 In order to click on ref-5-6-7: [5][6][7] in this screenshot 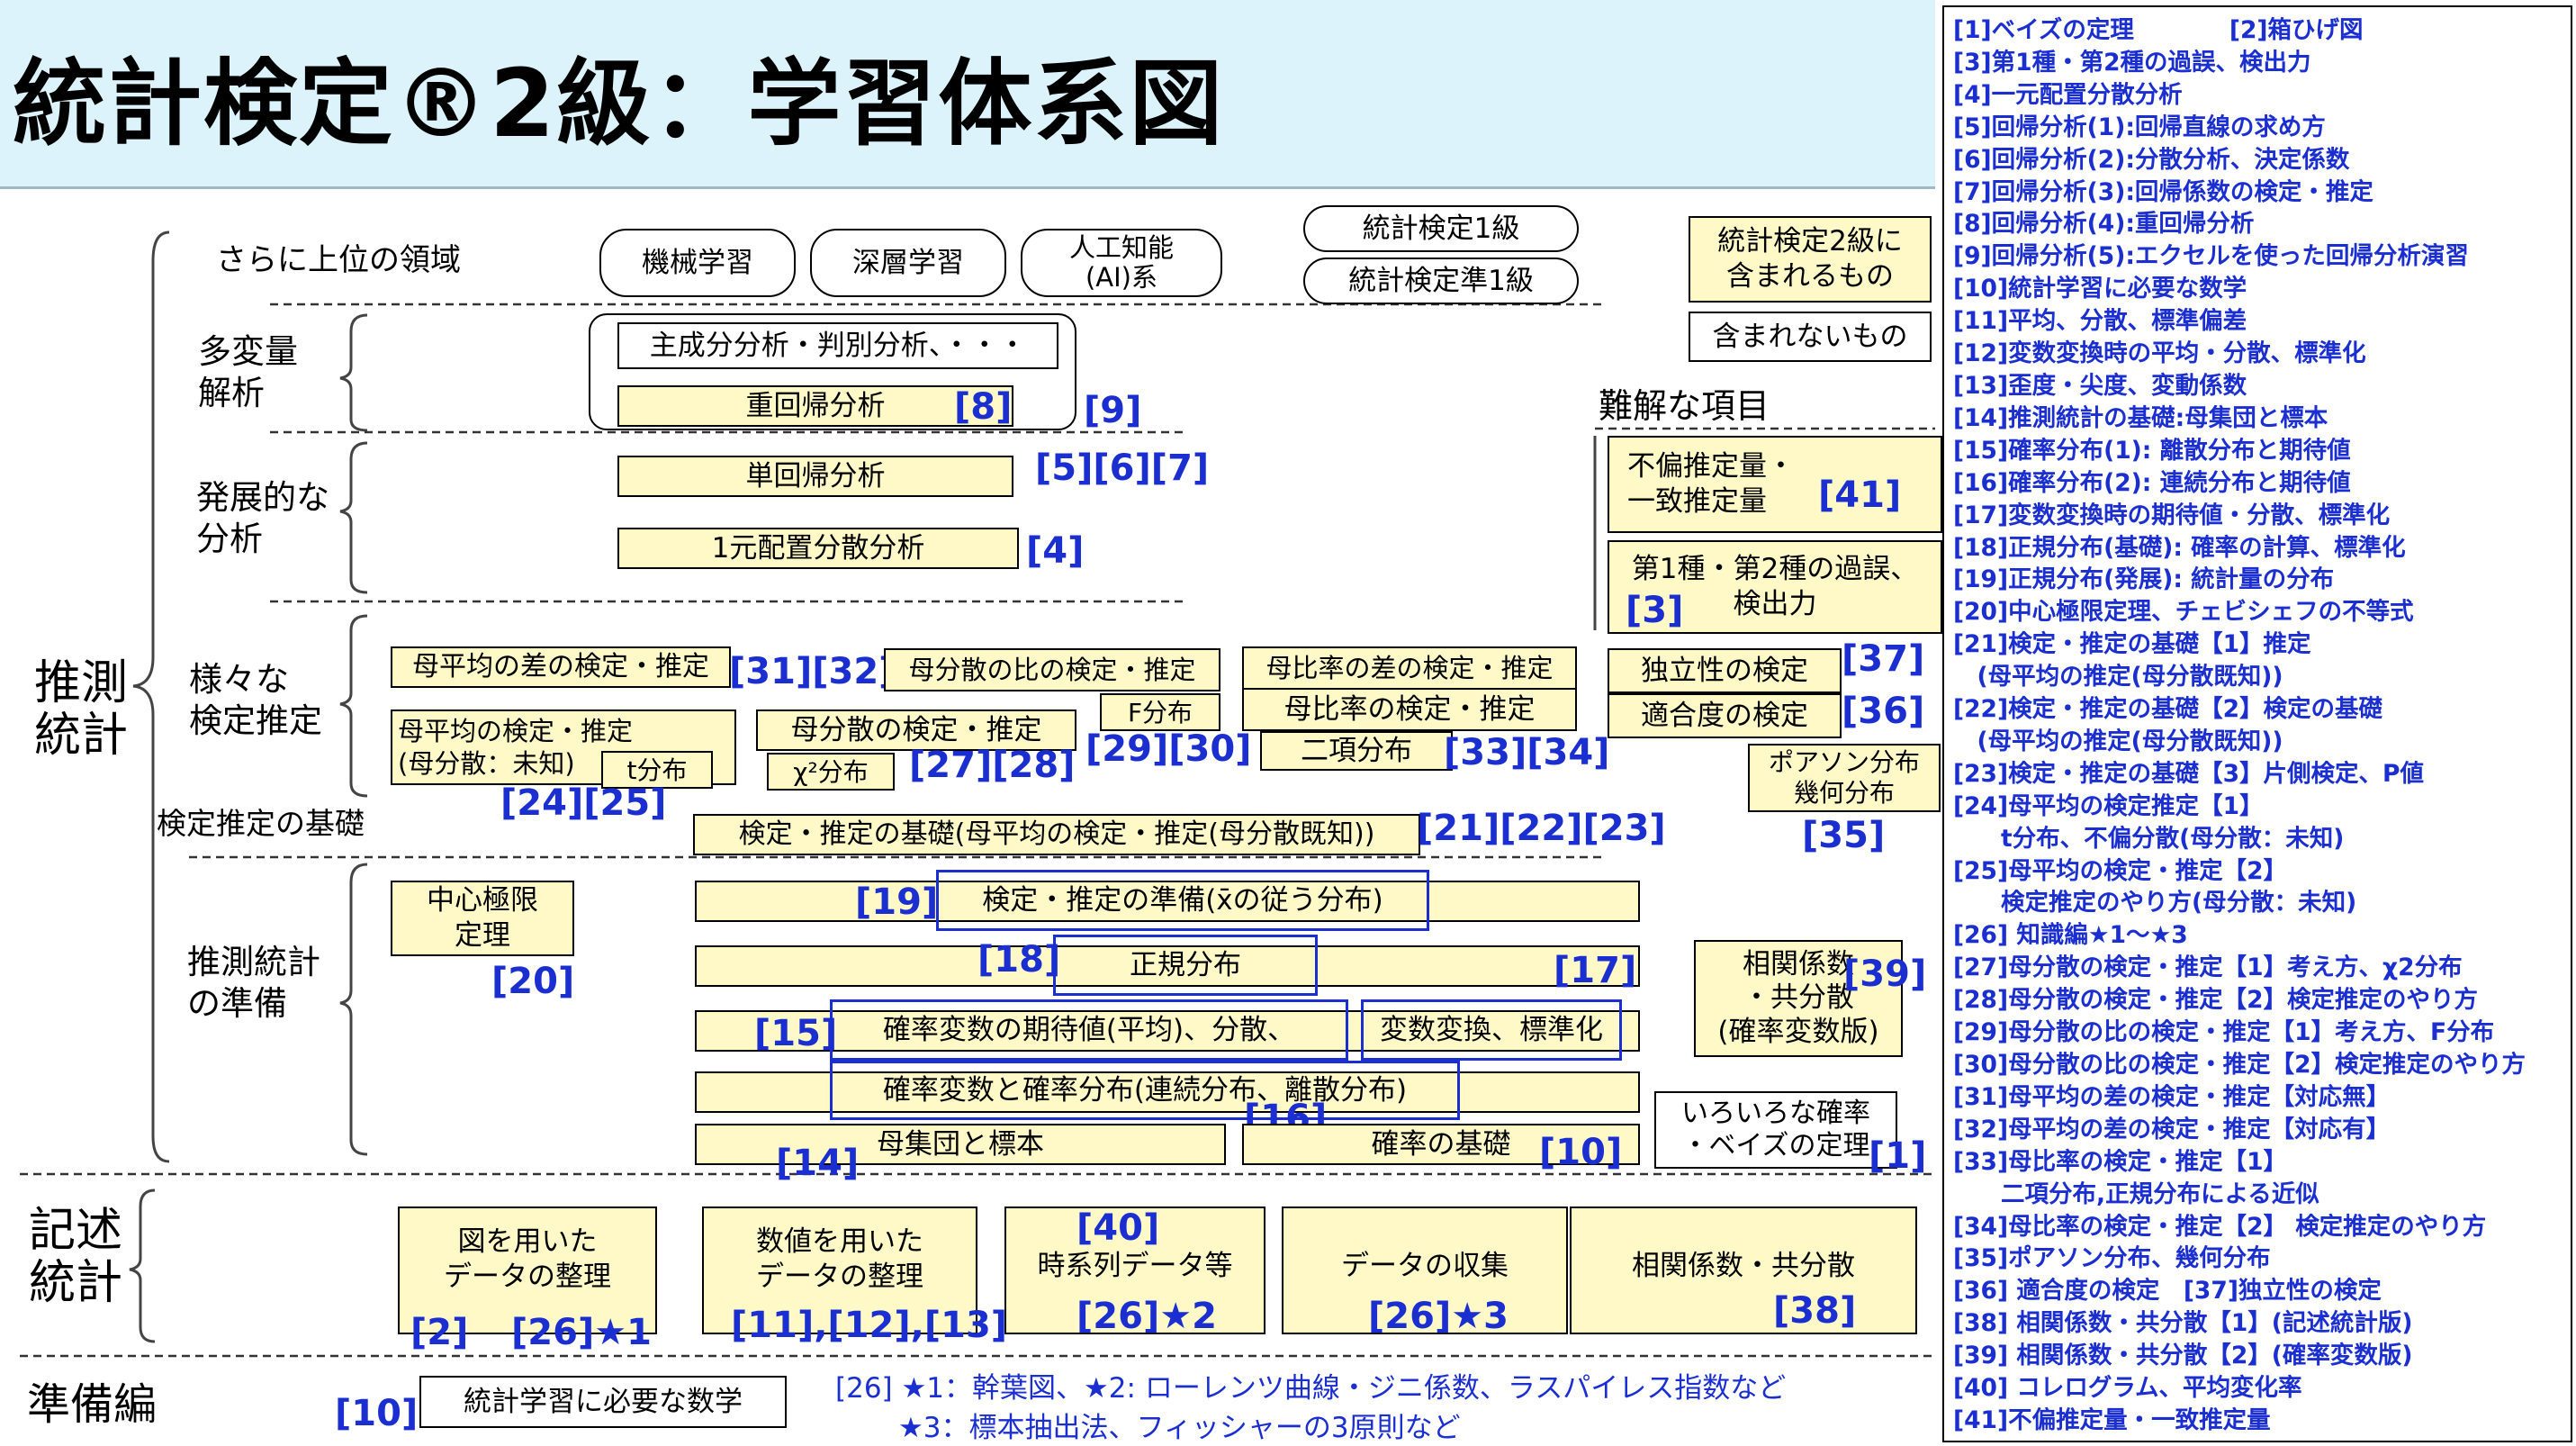, I will do `click(1122, 468)`.